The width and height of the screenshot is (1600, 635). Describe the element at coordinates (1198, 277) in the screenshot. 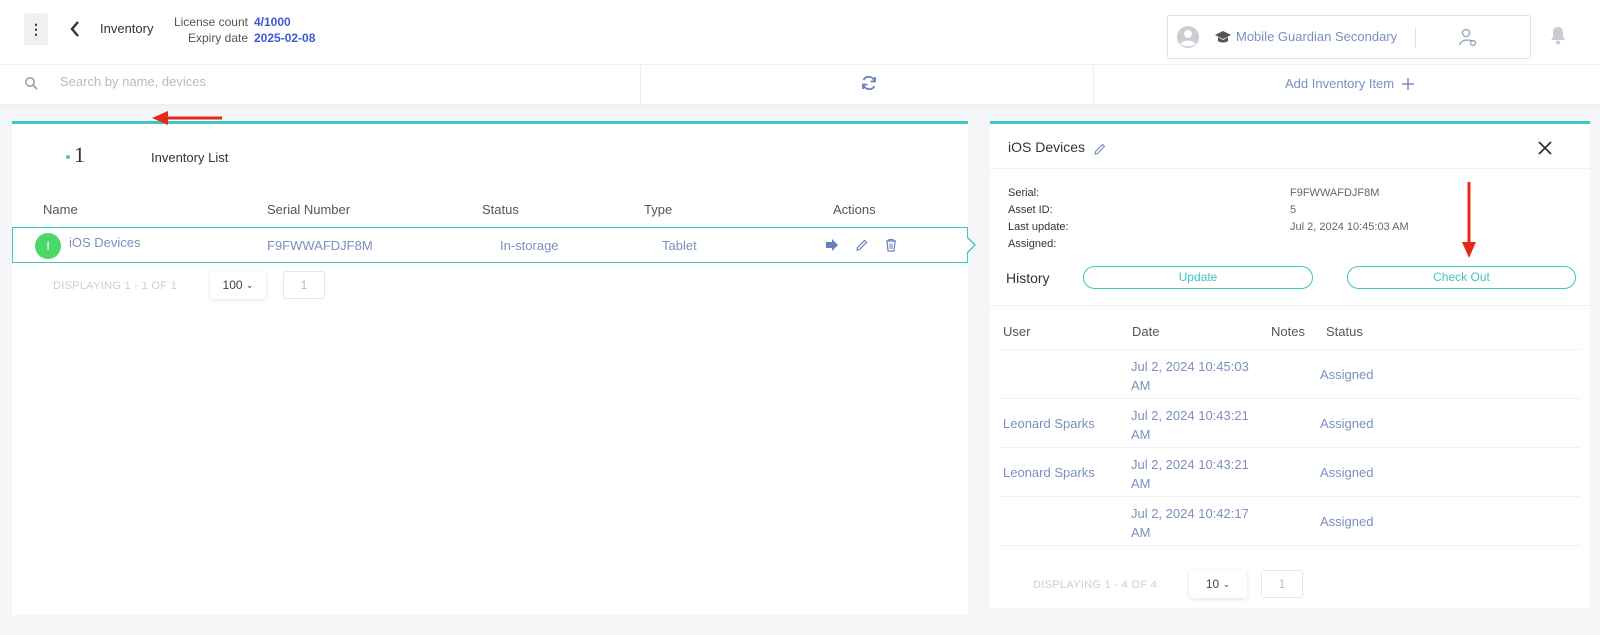

I see `update-button: Update` at that location.